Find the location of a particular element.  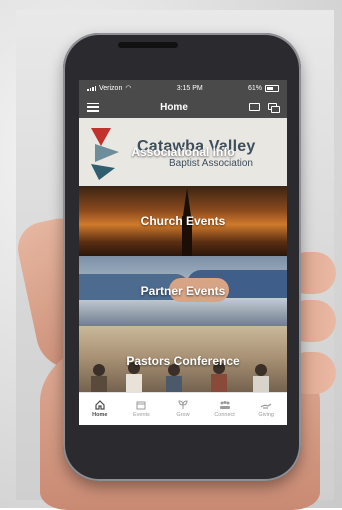

tile-label: Partner Events is located at coordinates (183, 291).